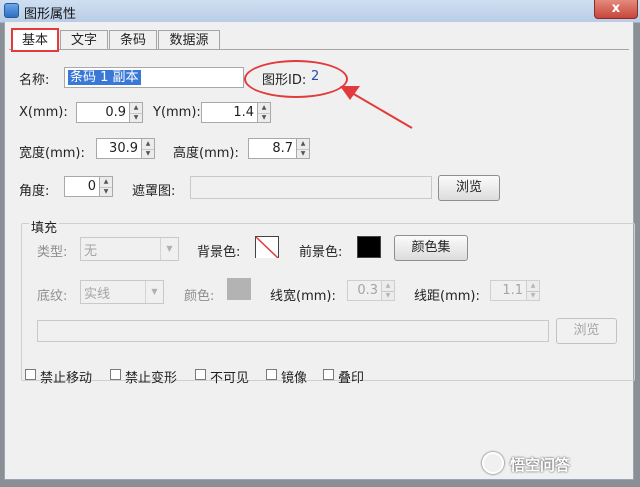 The width and height of the screenshot is (640, 487). I want to click on watermark-text: 悟空问答, so click(540, 465).